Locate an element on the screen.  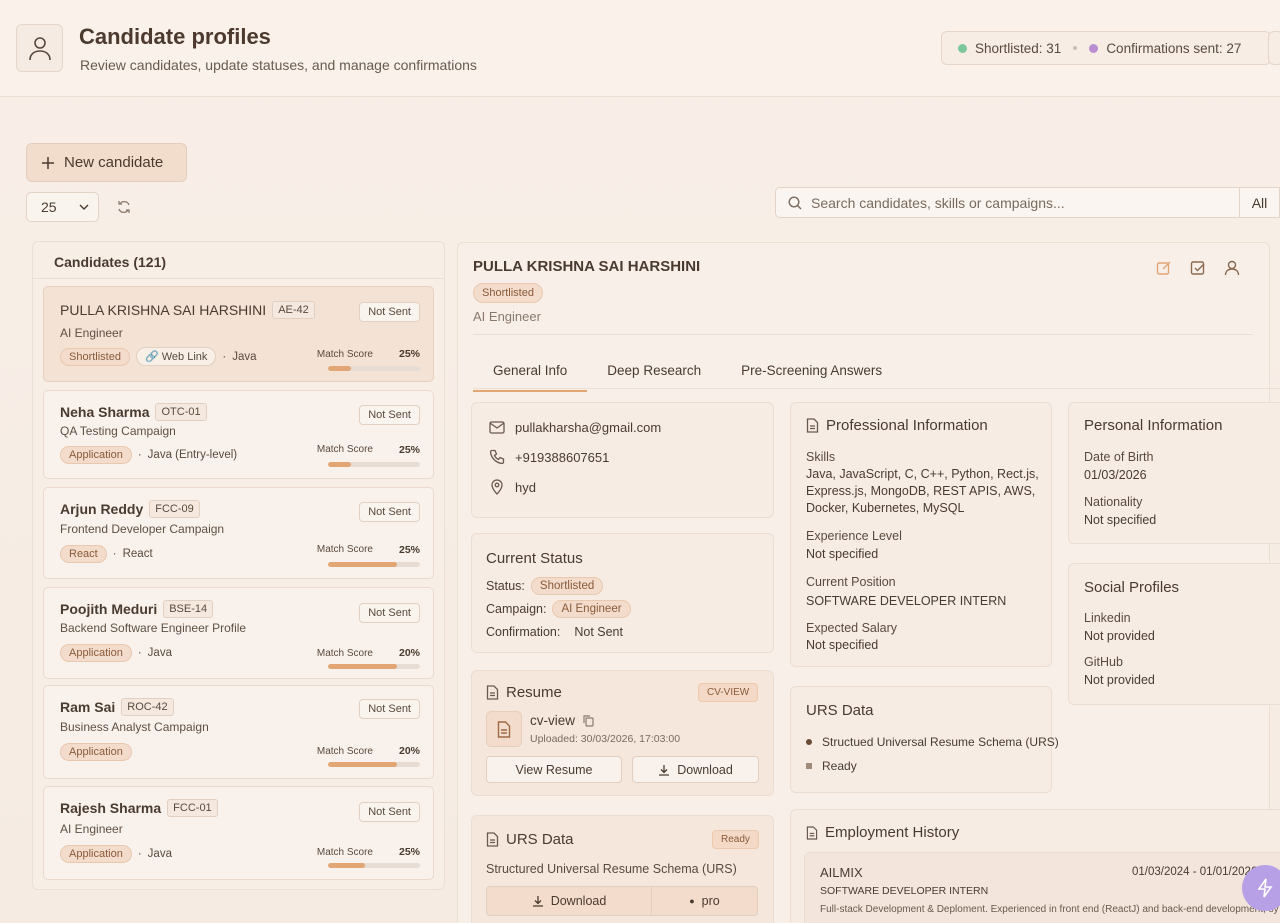
location-icon is located at coordinates (497, 487).